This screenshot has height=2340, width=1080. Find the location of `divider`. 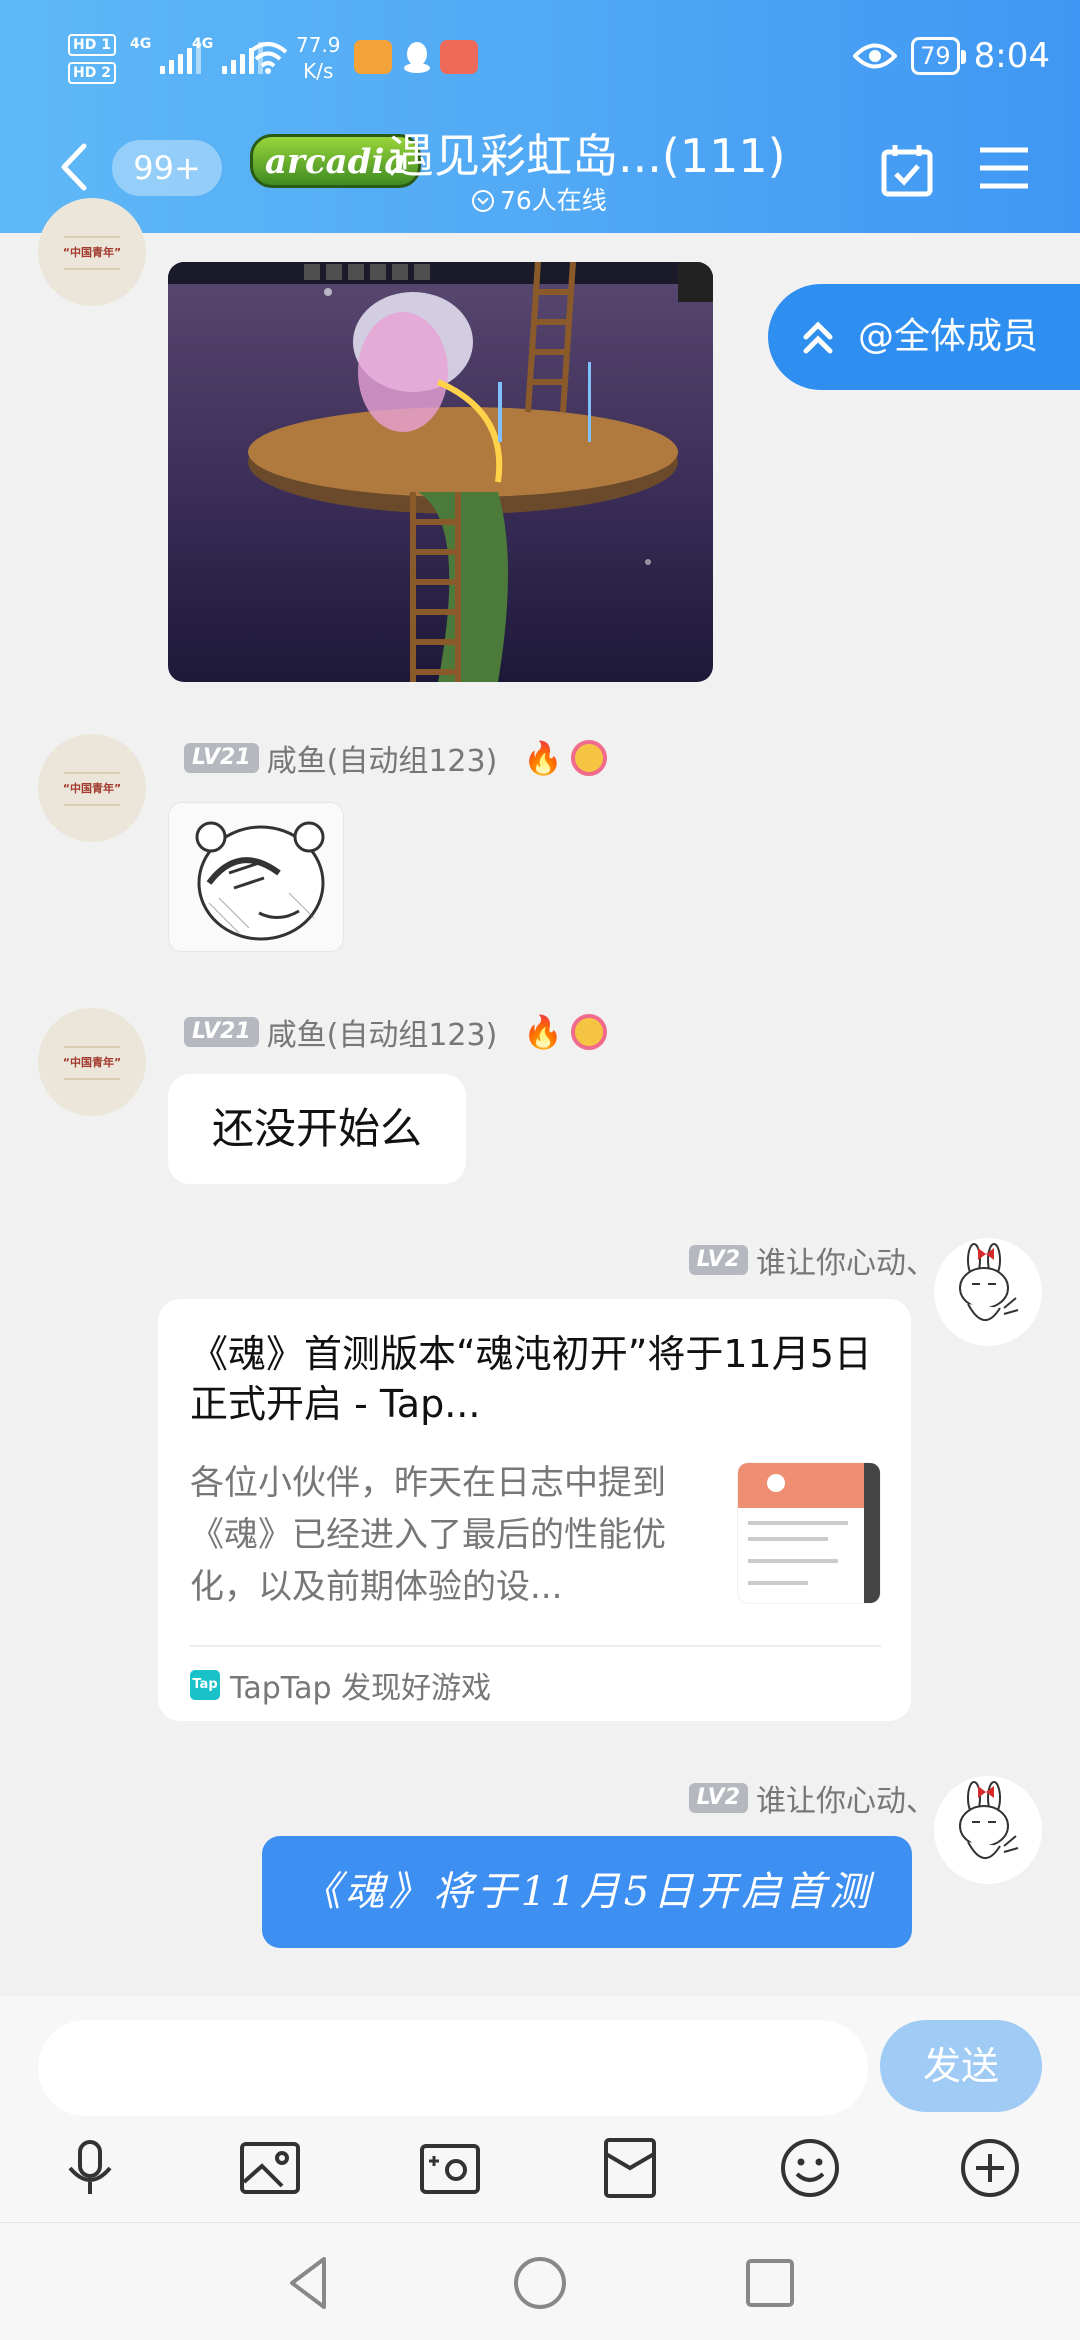

divider is located at coordinates (535, 1646).